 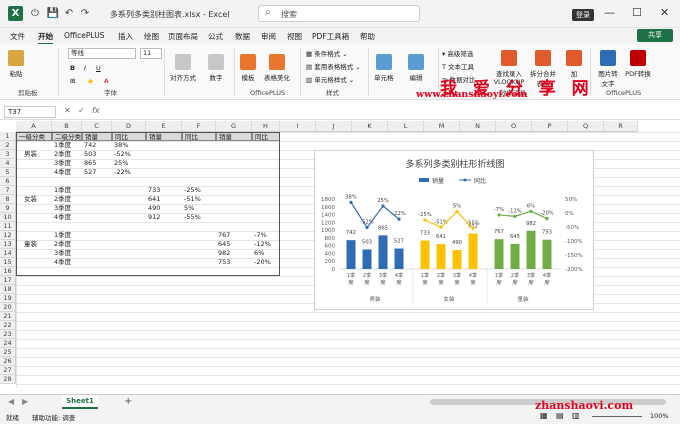 I want to click on group-label-cell: 男装, so click(x=34, y=154).